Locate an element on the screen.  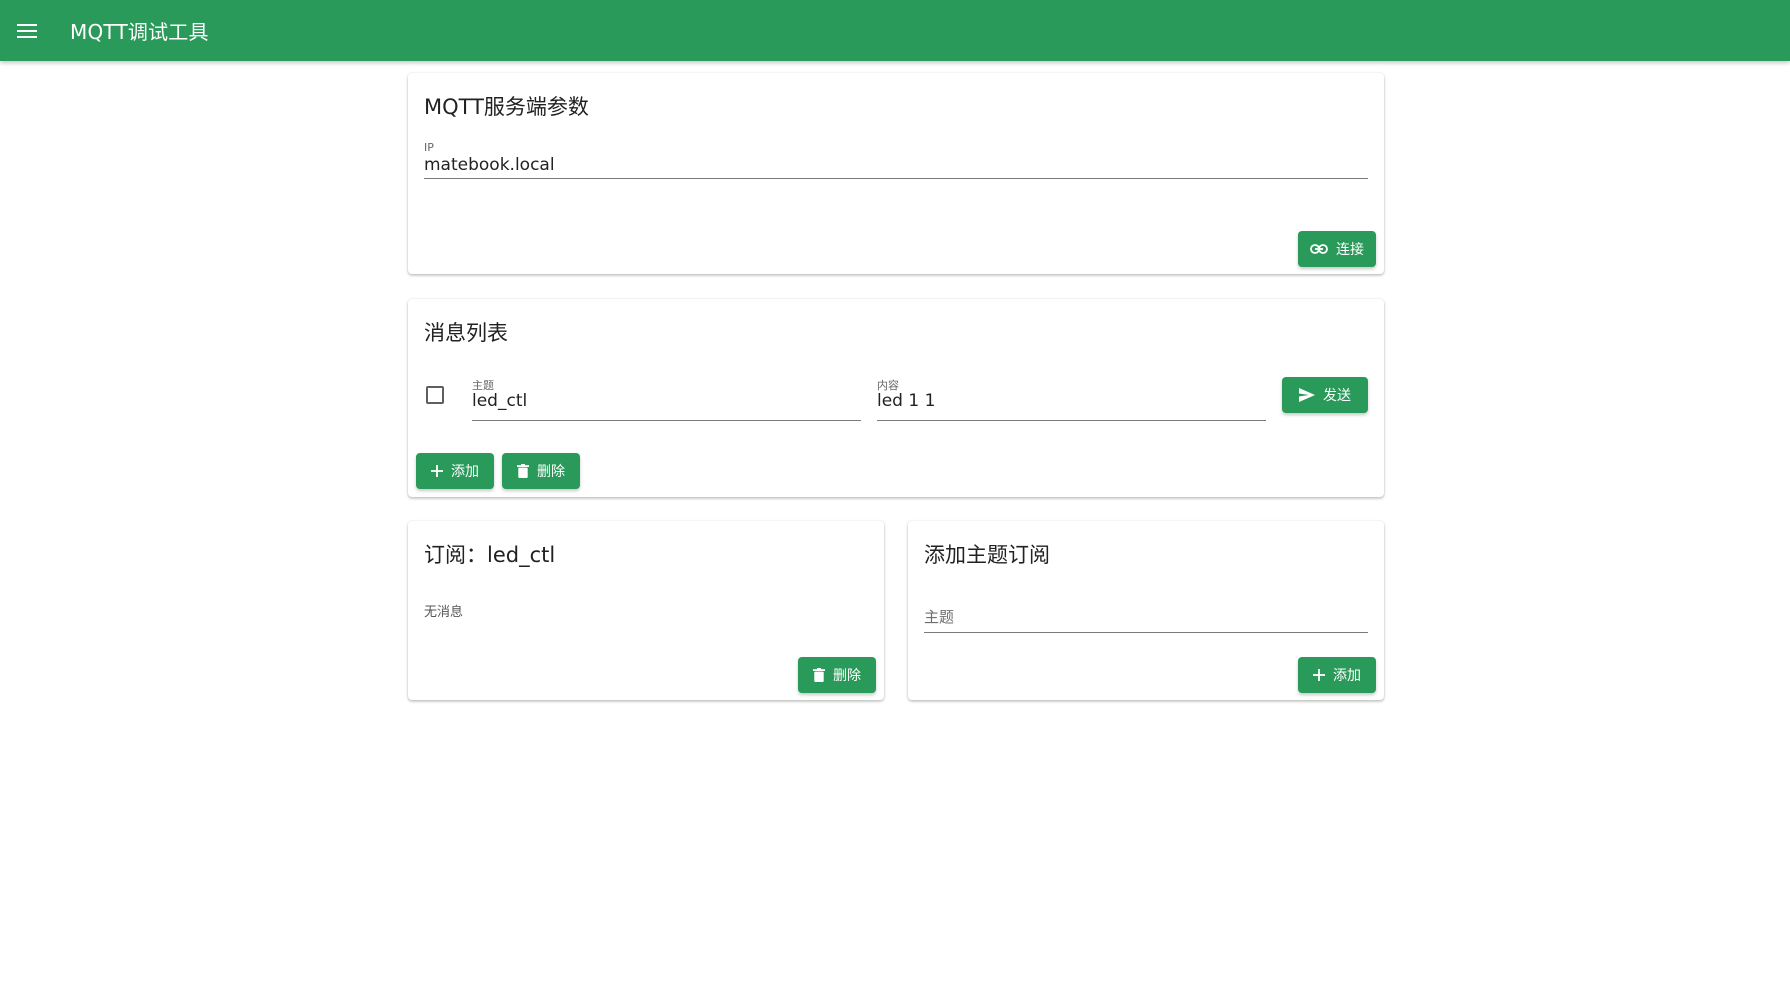
add-subscription-button: 添加 is located at coordinates (1337, 675).